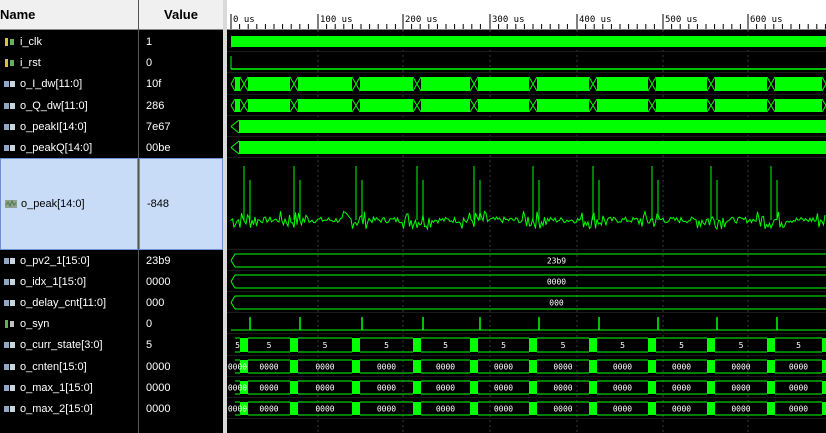 The image size is (826, 433). Describe the element at coordinates (69, 15) in the screenshot. I see `name-column-header: Name` at that location.